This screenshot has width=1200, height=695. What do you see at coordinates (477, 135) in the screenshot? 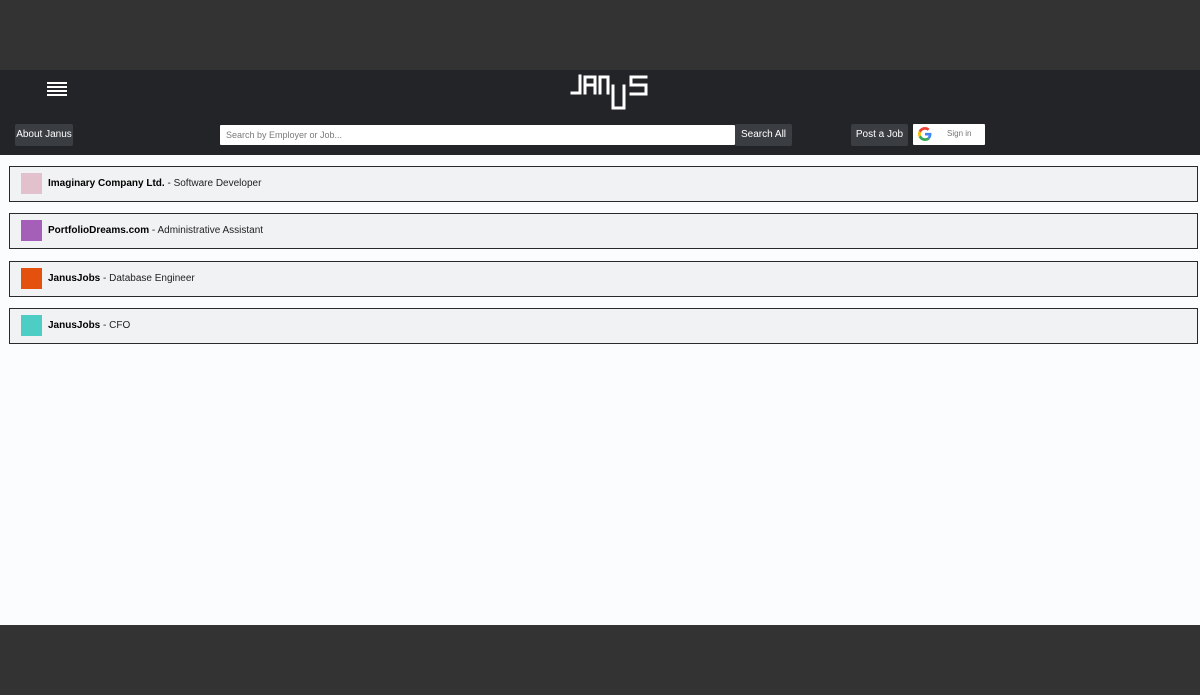
I see `search-input` at bounding box center [477, 135].